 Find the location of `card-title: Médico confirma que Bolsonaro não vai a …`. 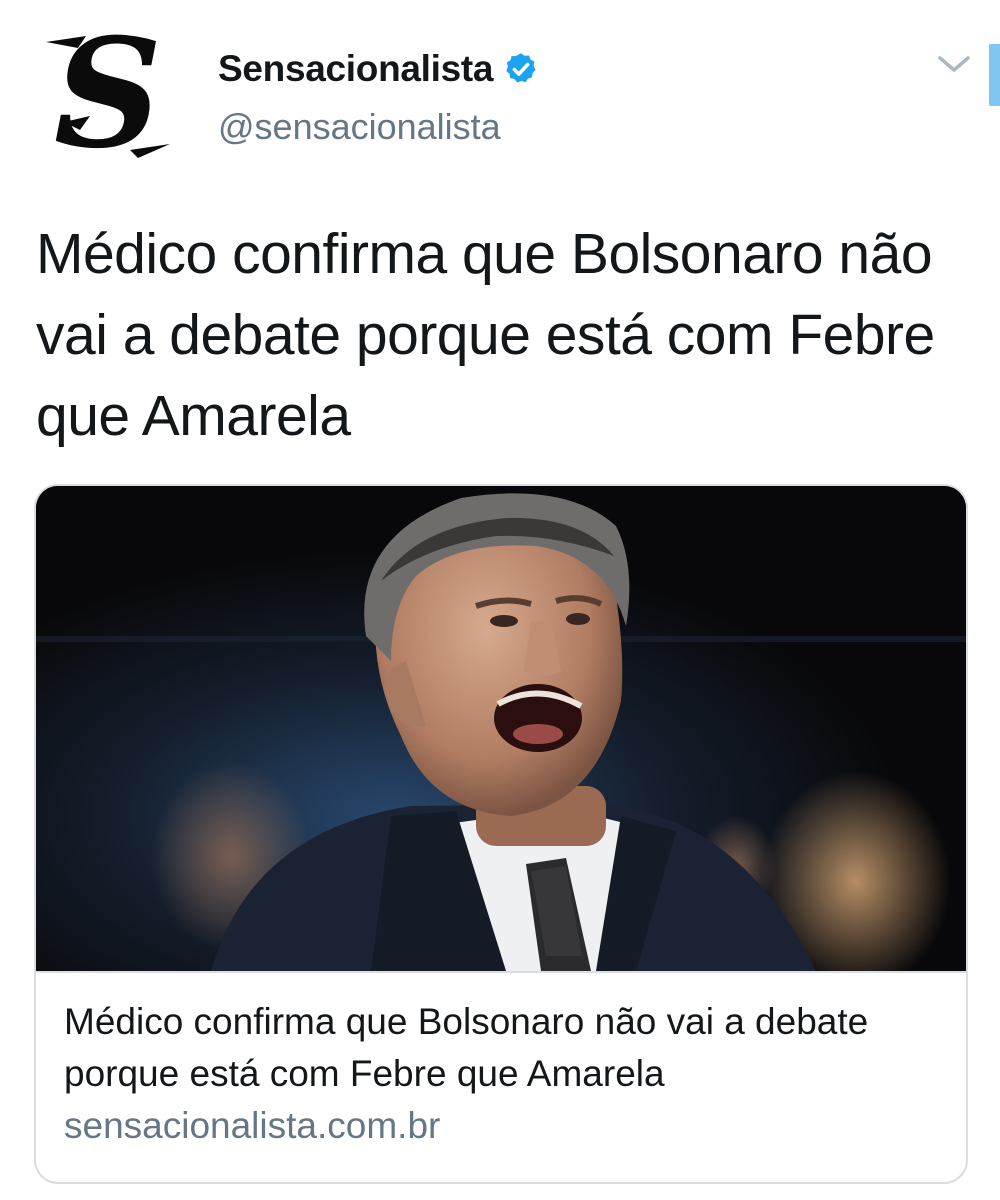

card-title: Médico confirma que Bolsonaro não vai a … is located at coordinates (499, 1048).